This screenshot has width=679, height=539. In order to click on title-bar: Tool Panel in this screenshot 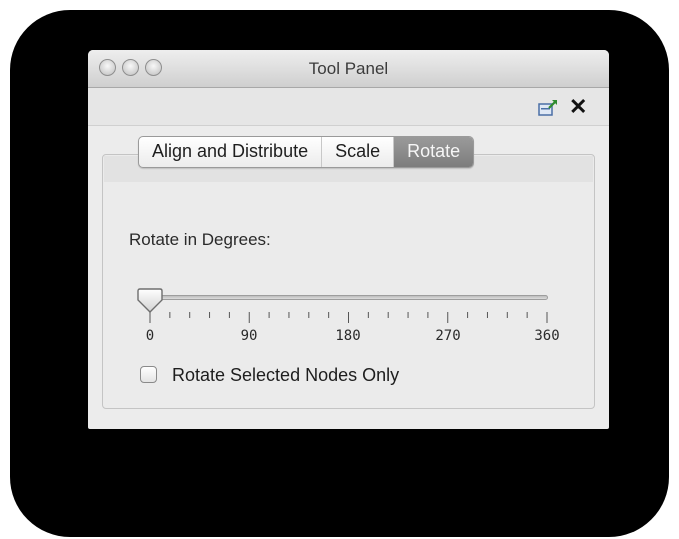, I will do `click(348, 69)`.